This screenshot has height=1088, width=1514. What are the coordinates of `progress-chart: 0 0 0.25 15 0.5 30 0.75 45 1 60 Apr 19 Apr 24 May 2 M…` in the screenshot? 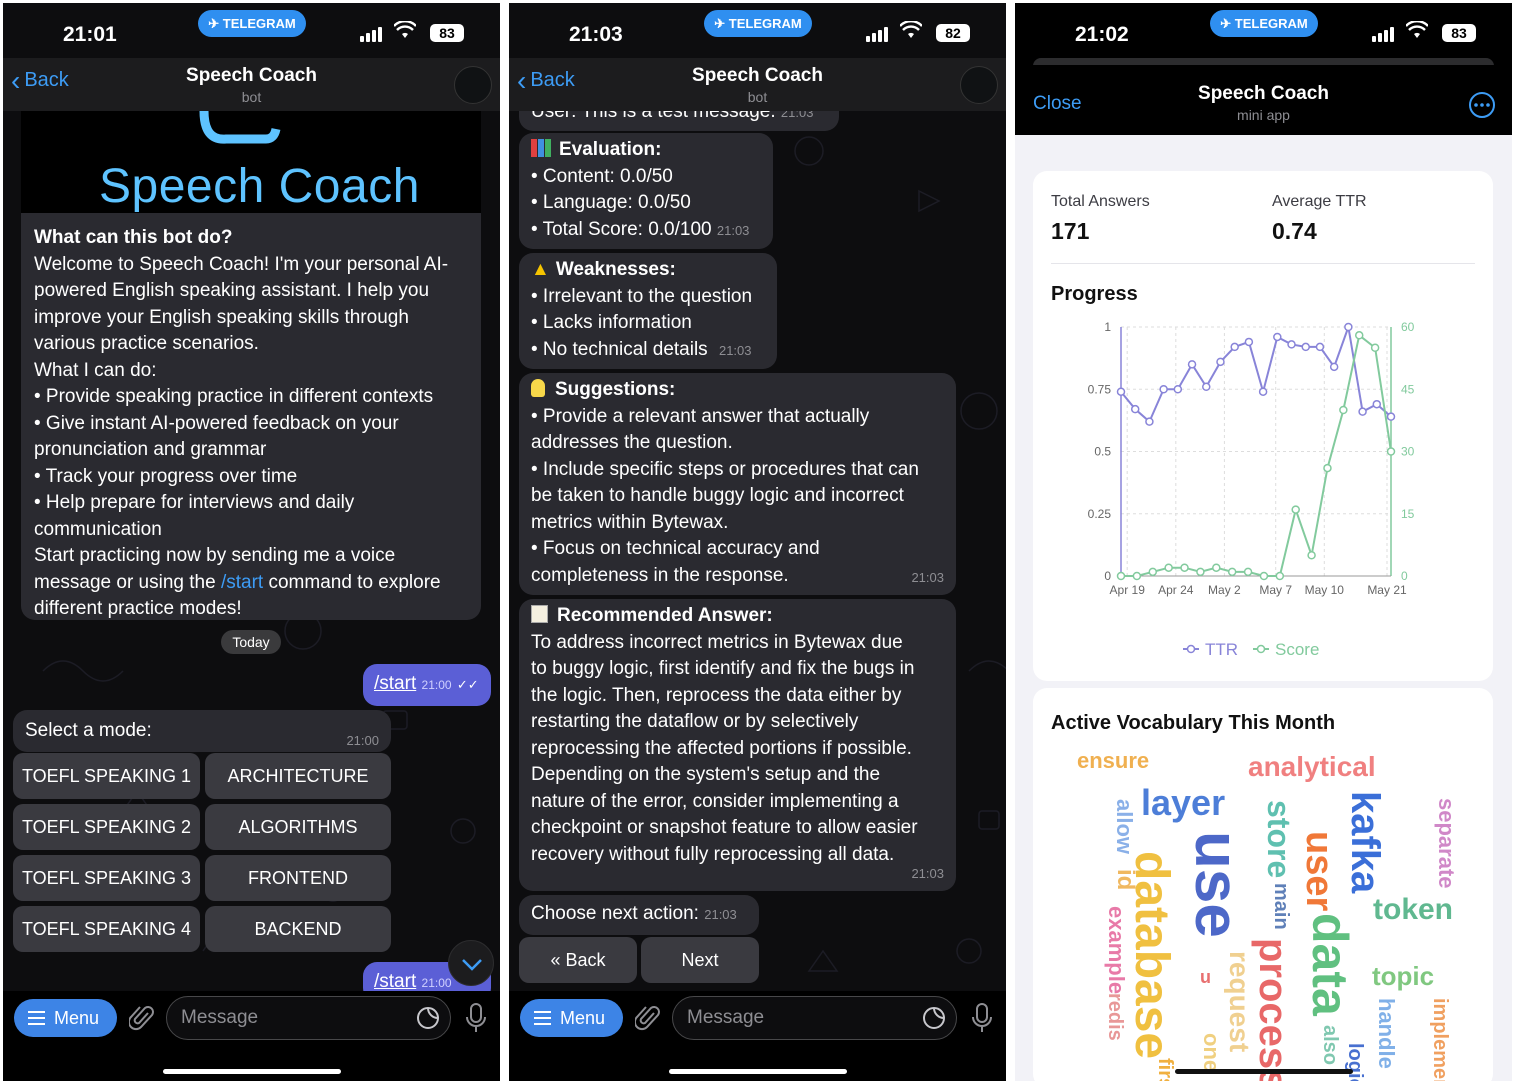 It's located at (1251, 489).